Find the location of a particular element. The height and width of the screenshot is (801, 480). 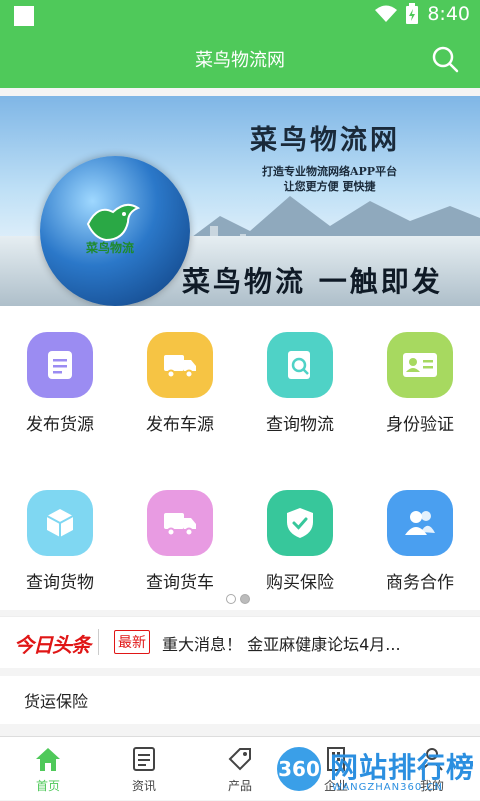

grid-item-label: 发布货源 is located at coordinates (60, 425).